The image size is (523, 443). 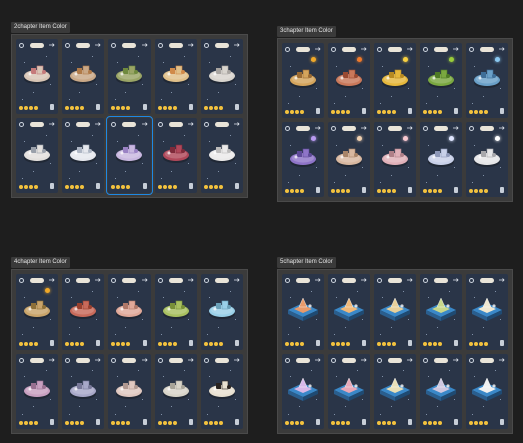 I want to click on frame-label-chapter3: 3chapter Item Color, so click(x=306, y=31).